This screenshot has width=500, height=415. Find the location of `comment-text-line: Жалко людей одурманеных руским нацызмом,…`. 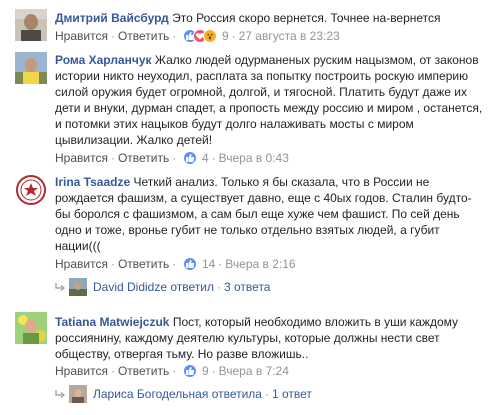

comment-text-line: Жалко людей одурманеных руским нацызмом,… is located at coordinates (316, 60).